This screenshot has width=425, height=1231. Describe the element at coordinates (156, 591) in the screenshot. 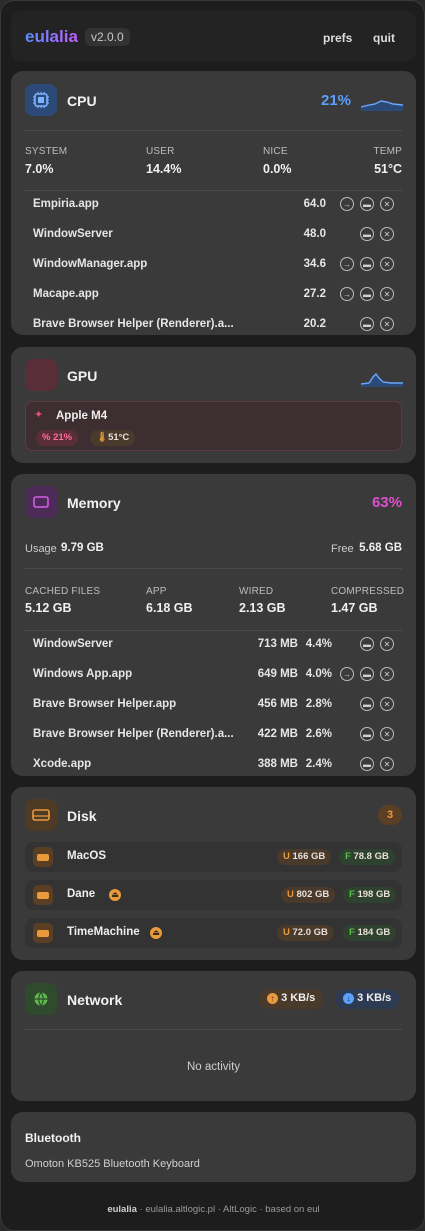

I see `memory-app-label: APP` at that location.